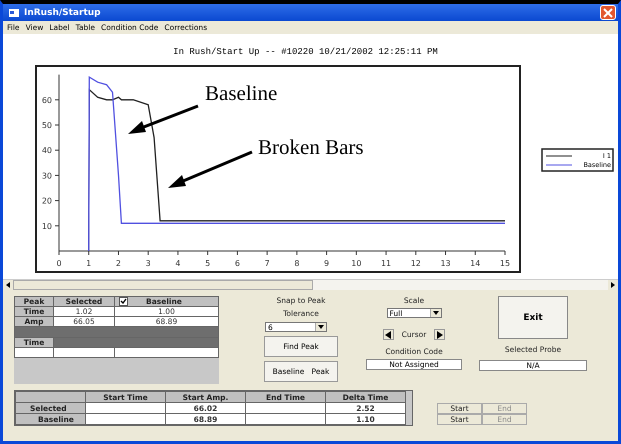  I want to click on y-tick-label: 50, so click(47, 125).